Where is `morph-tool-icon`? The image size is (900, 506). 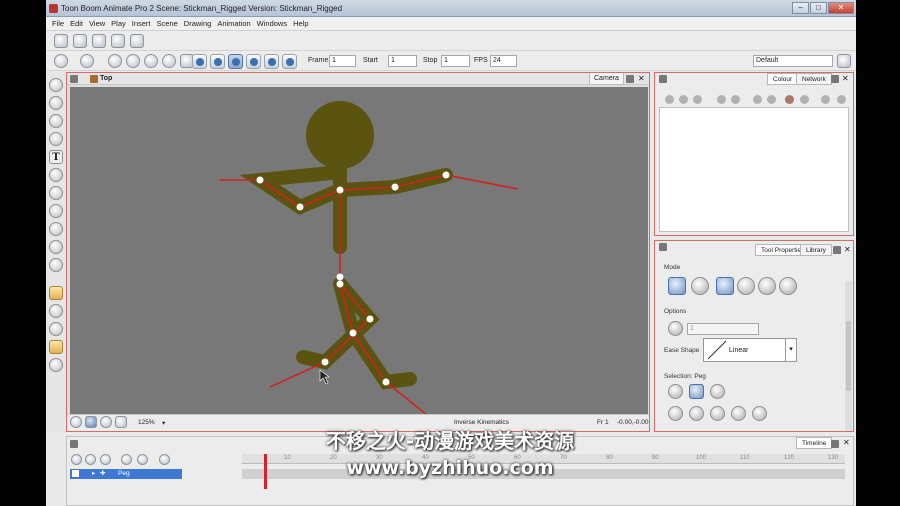 morph-tool-icon is located at coordinates (56, 365).